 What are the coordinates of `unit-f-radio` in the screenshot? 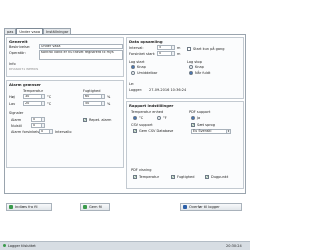 It's located at (159, 118).